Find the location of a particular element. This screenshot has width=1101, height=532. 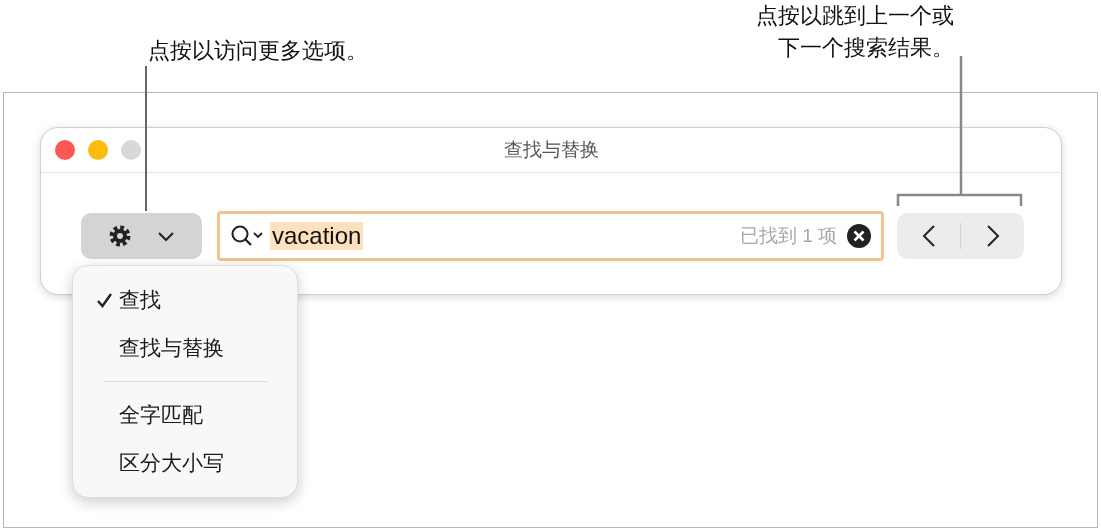

menu-item: 全字匹配 is located at coordinates (185, 415).